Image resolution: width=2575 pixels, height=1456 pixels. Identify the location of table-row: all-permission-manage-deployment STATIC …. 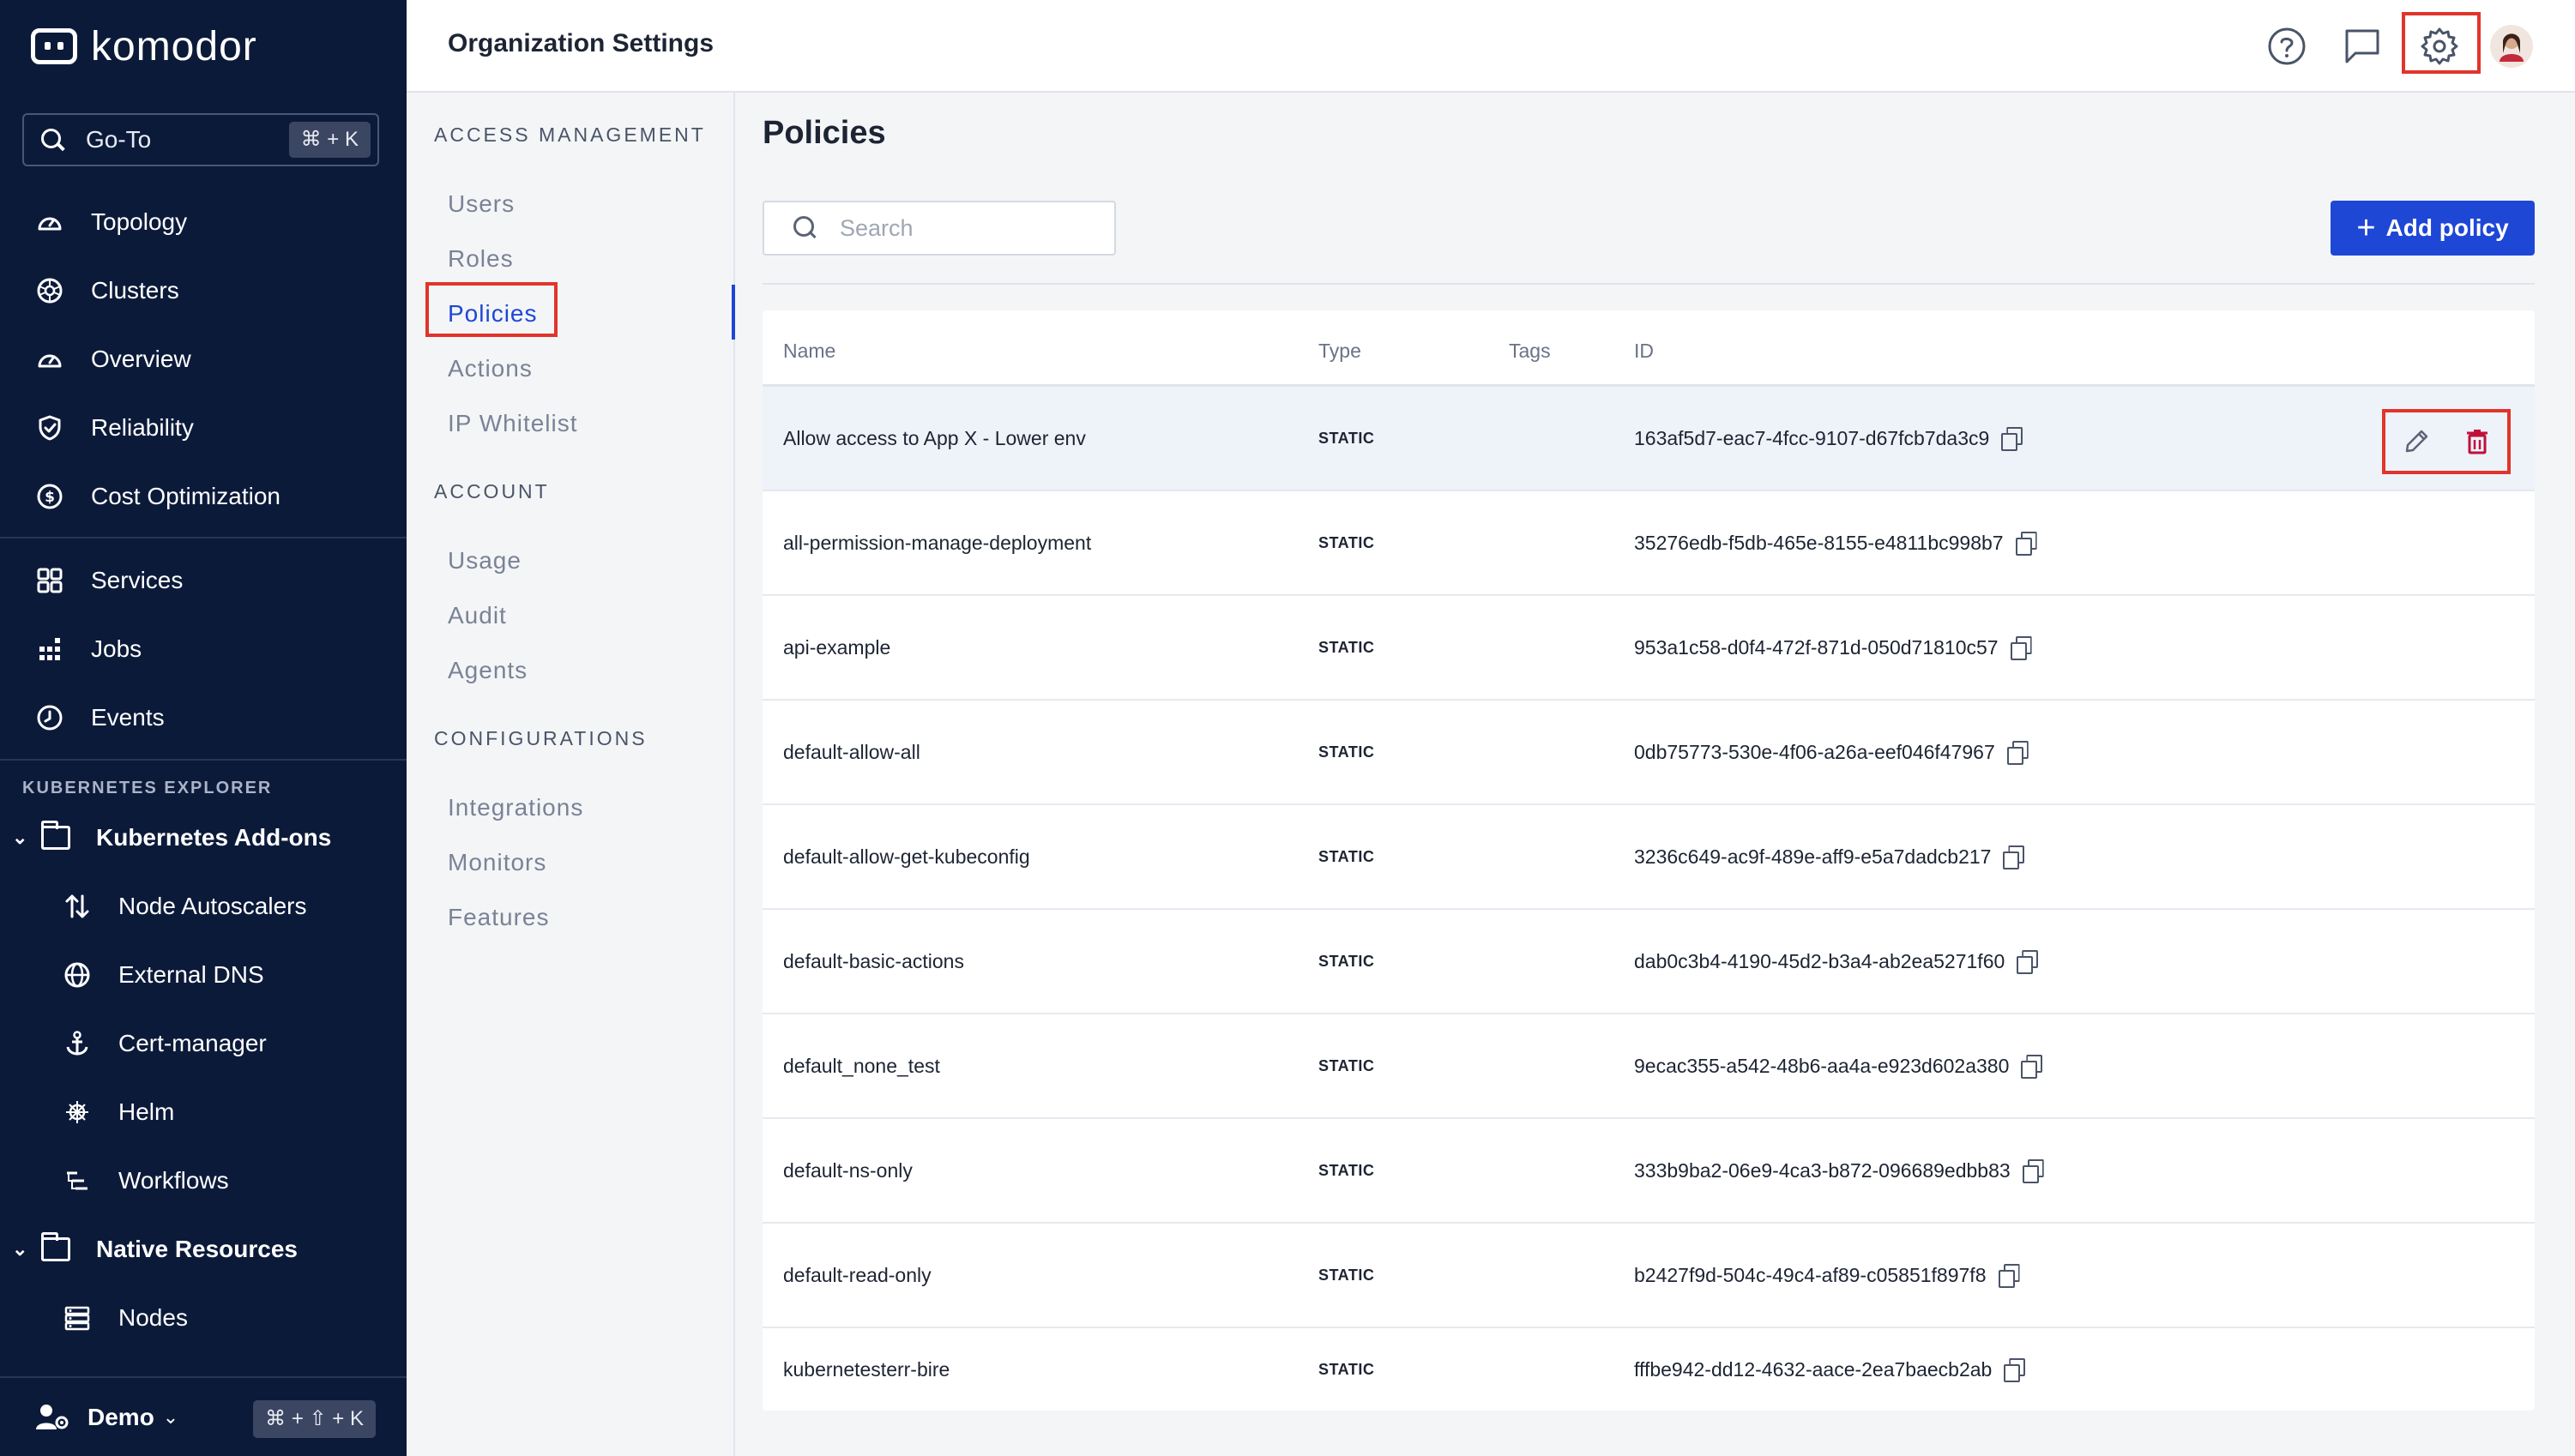
(1649, 543).